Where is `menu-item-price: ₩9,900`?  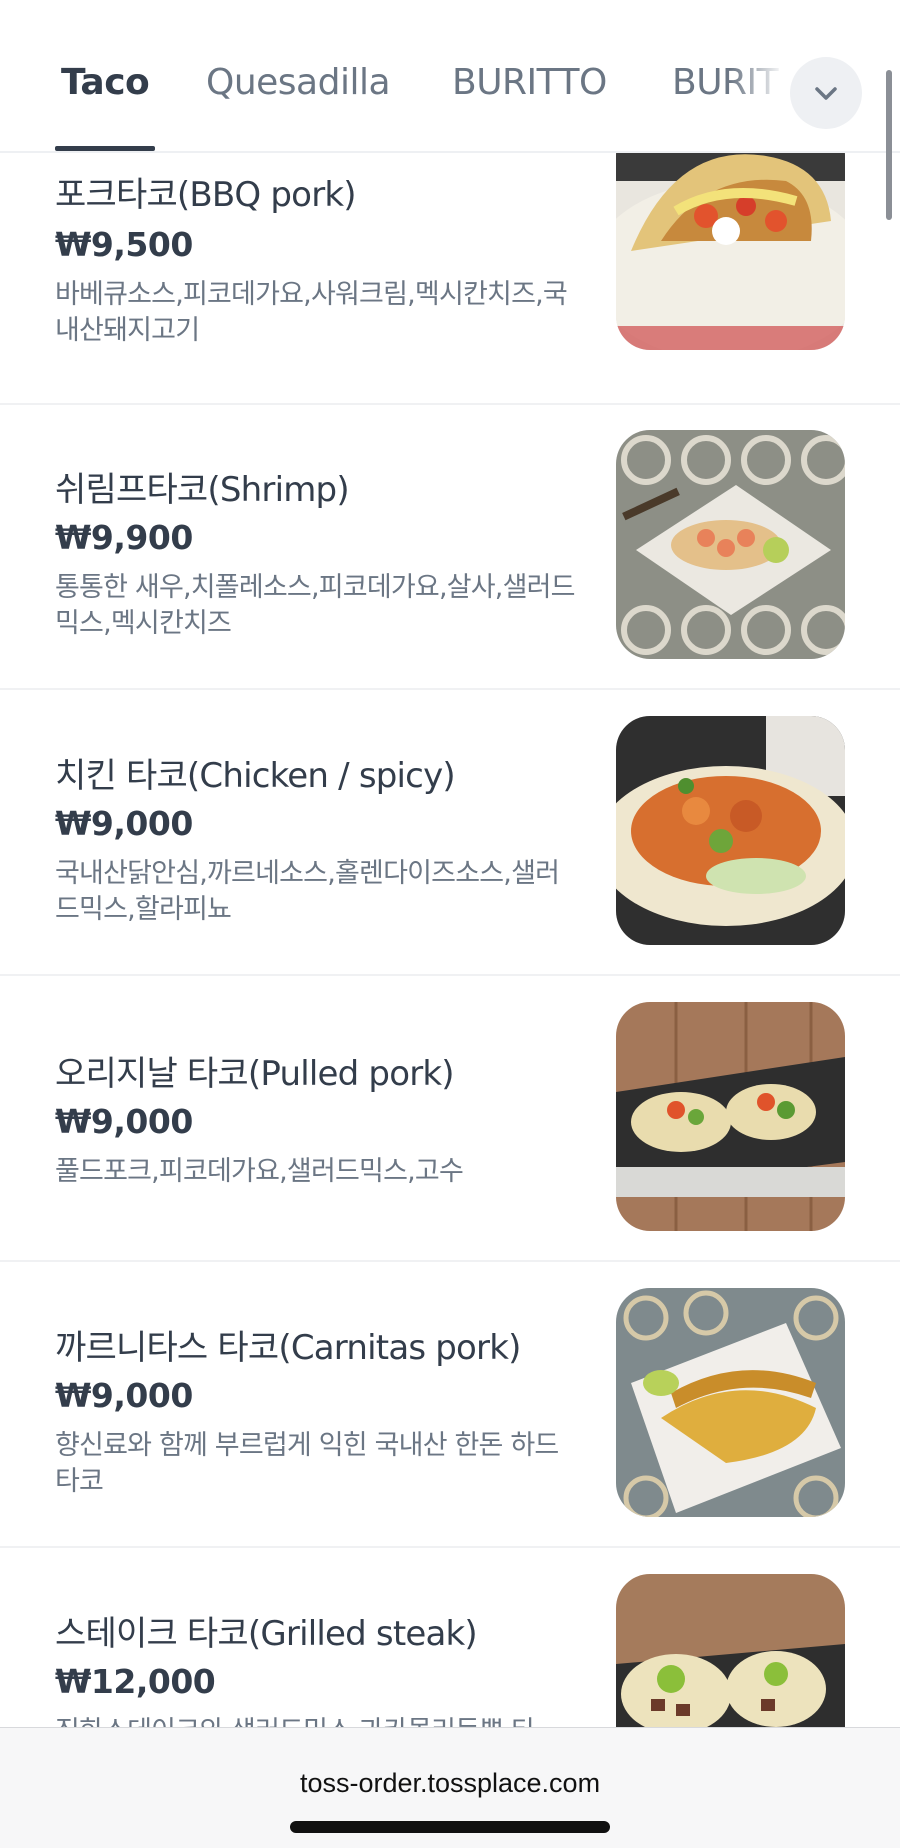
menu-item-price: ₩9,900 is located at coordinates (124, 537).